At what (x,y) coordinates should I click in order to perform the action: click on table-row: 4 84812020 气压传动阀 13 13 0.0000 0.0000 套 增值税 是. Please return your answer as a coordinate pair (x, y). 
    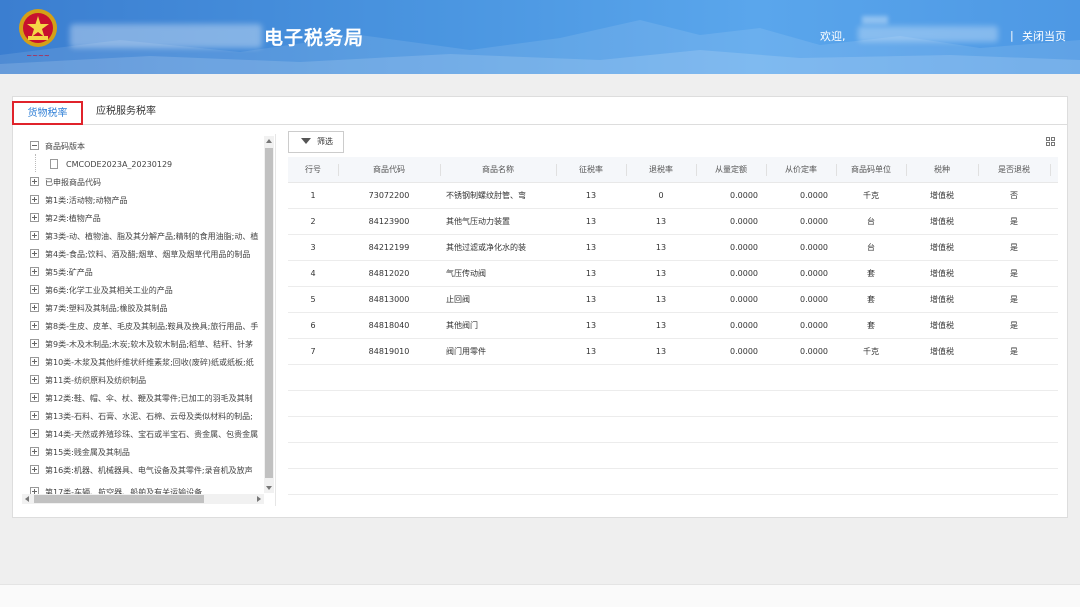
    Looking at the image, I should click on (673, 274).